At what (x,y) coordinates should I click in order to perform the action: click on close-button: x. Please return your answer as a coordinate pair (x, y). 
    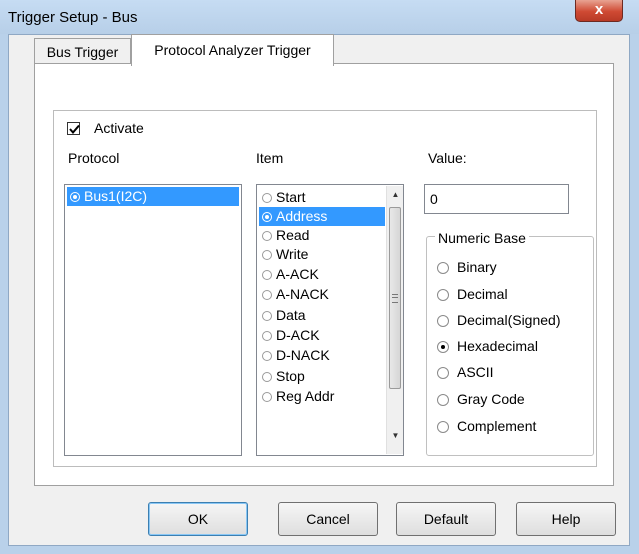
    Looking at the image, I should click on (599, 11).